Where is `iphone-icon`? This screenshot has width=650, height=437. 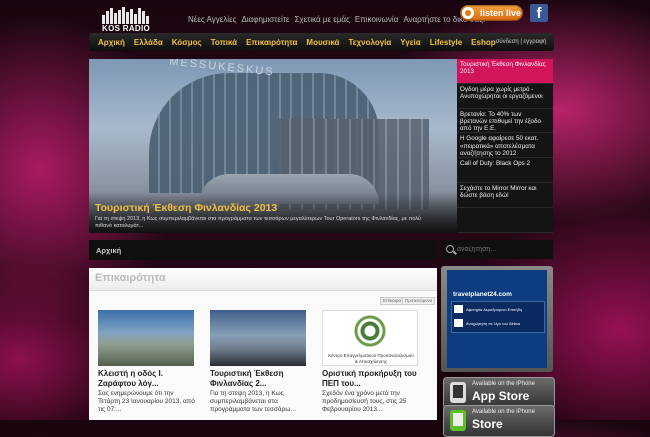
iphone-icon is located at coordinates (458, 392).